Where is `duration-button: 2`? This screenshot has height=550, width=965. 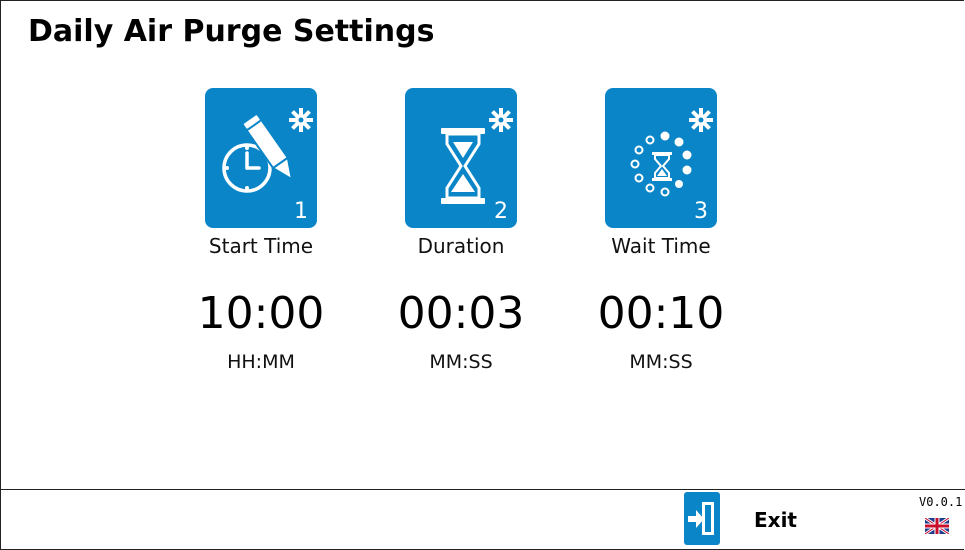
duration-button: 2 is located at coordinates (461, 158).